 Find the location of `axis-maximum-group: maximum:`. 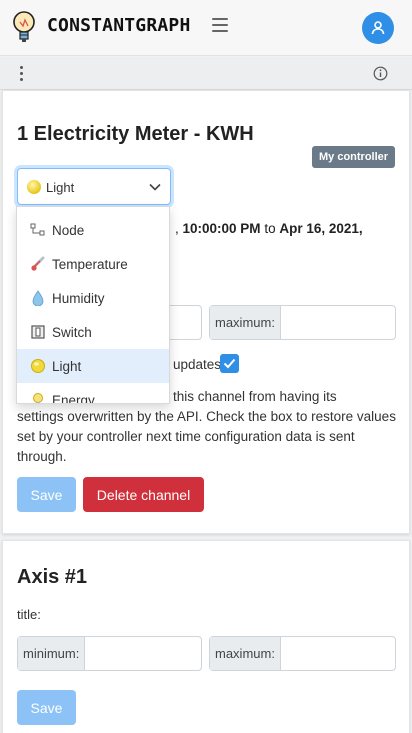

axis-maximum-group: maximum: is located at coordinates (302, 653).